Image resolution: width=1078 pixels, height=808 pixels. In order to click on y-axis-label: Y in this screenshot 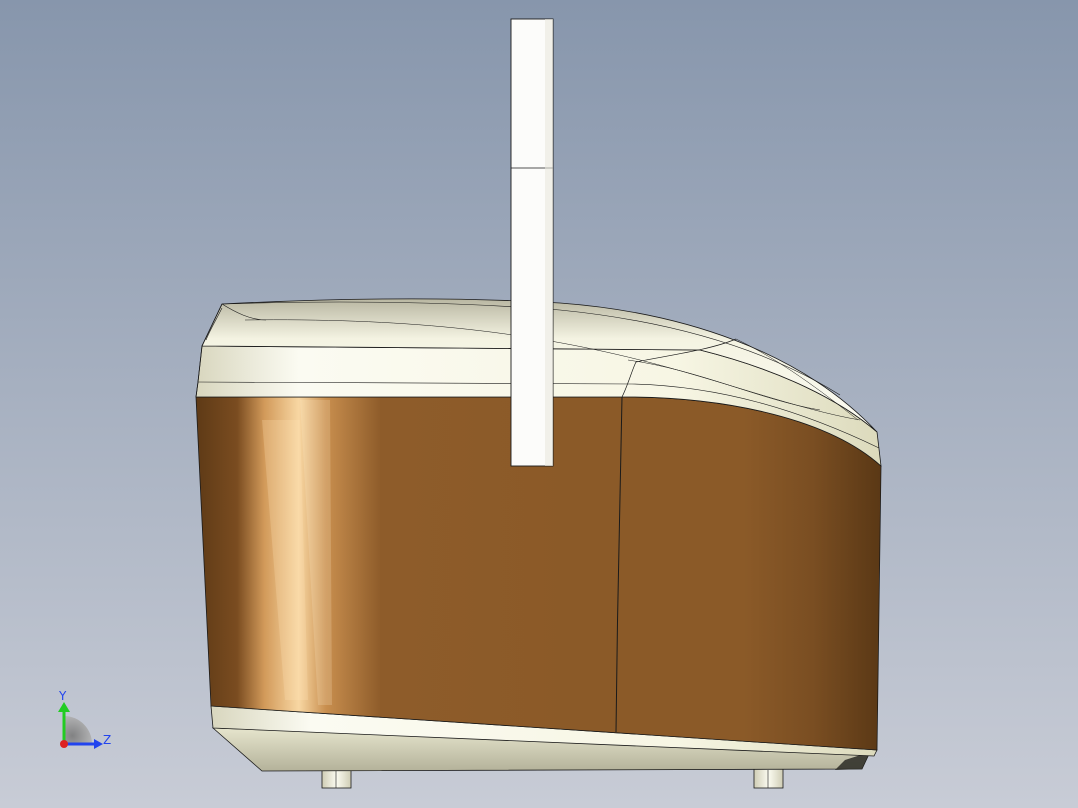, I will do `click(62, 696)`.